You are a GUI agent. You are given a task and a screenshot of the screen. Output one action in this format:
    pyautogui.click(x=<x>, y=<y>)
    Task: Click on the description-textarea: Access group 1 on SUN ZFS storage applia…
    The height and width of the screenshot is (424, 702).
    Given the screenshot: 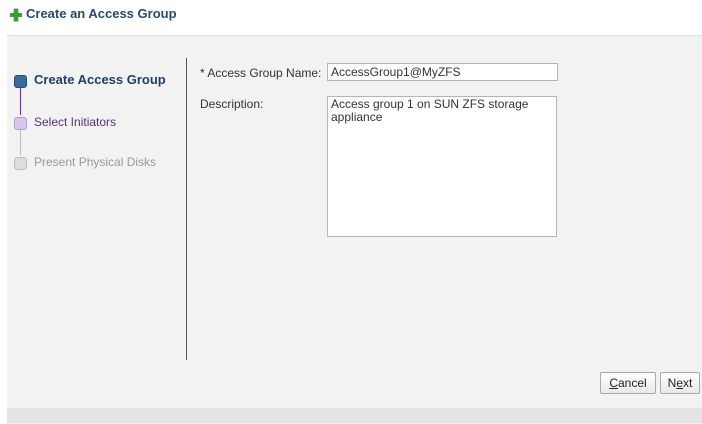 What is the action you would take?
    pyautogui.click(x=442, y=166)
    